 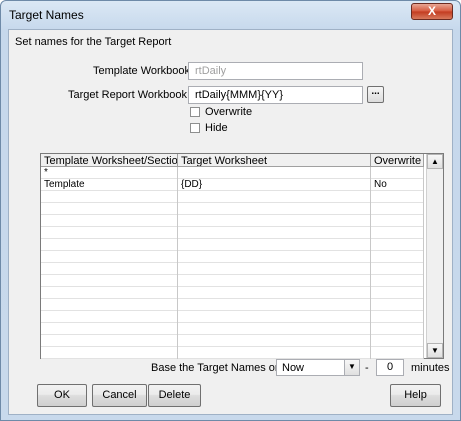 What do you see at coordinates (109, 160) in the screenshot?
I see `column-header-template-section: Template Worksheet/Section` at bounding box center [109, 160].